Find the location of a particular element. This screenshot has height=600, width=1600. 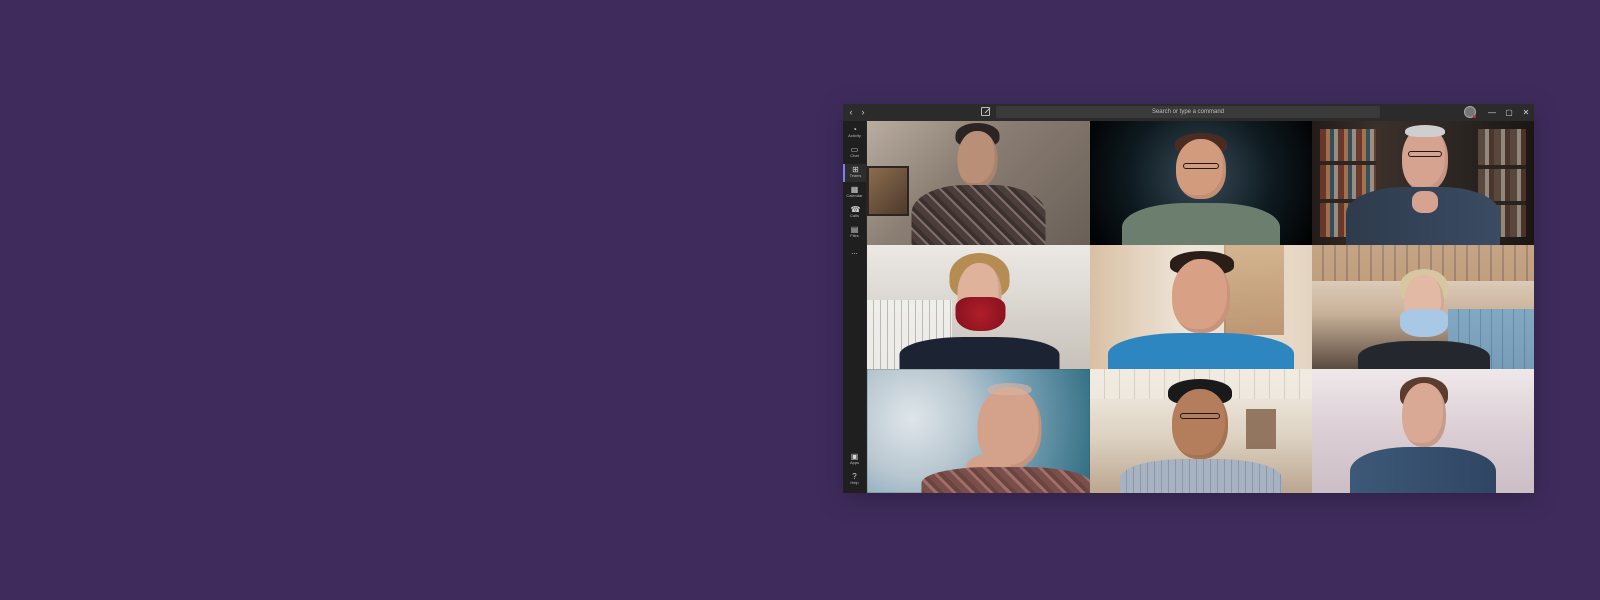

rail-item-teams: ⊞ Teams is located at coordinates (854, 173).